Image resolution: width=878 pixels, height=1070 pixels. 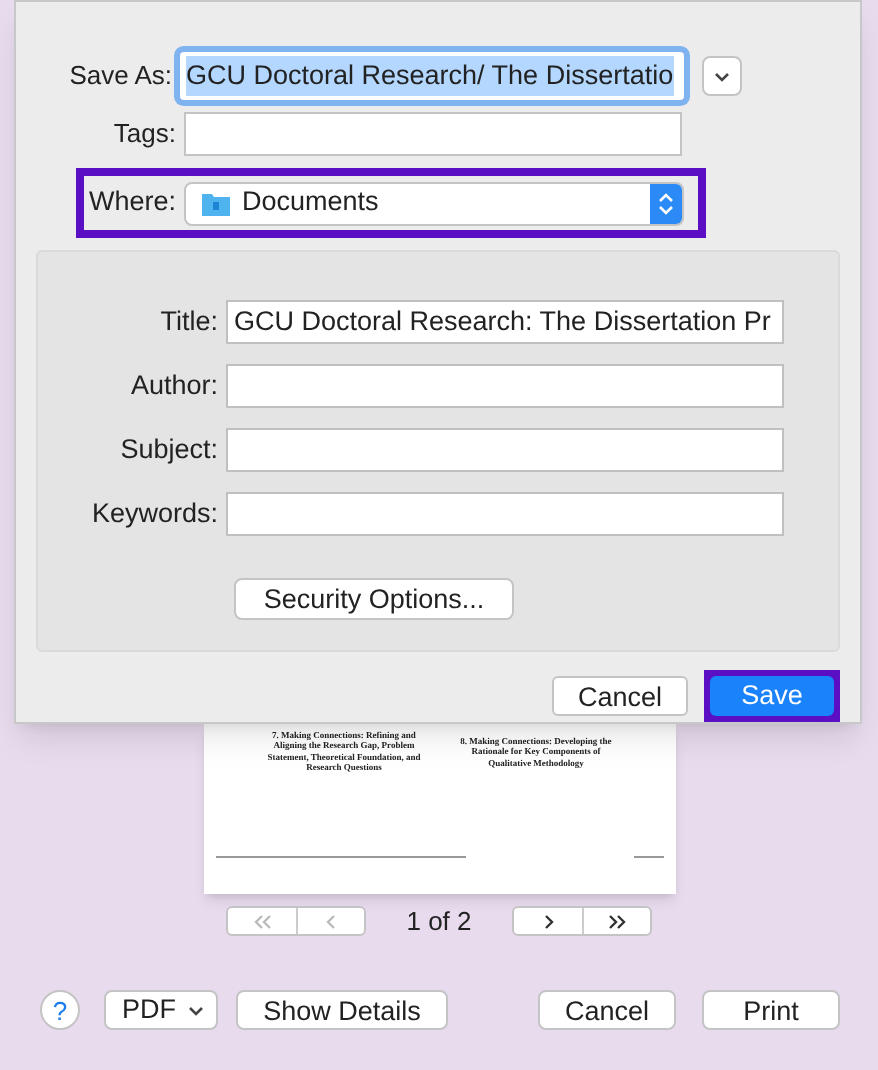 I want to click on stepper-icon, so click(x=666, y=203).